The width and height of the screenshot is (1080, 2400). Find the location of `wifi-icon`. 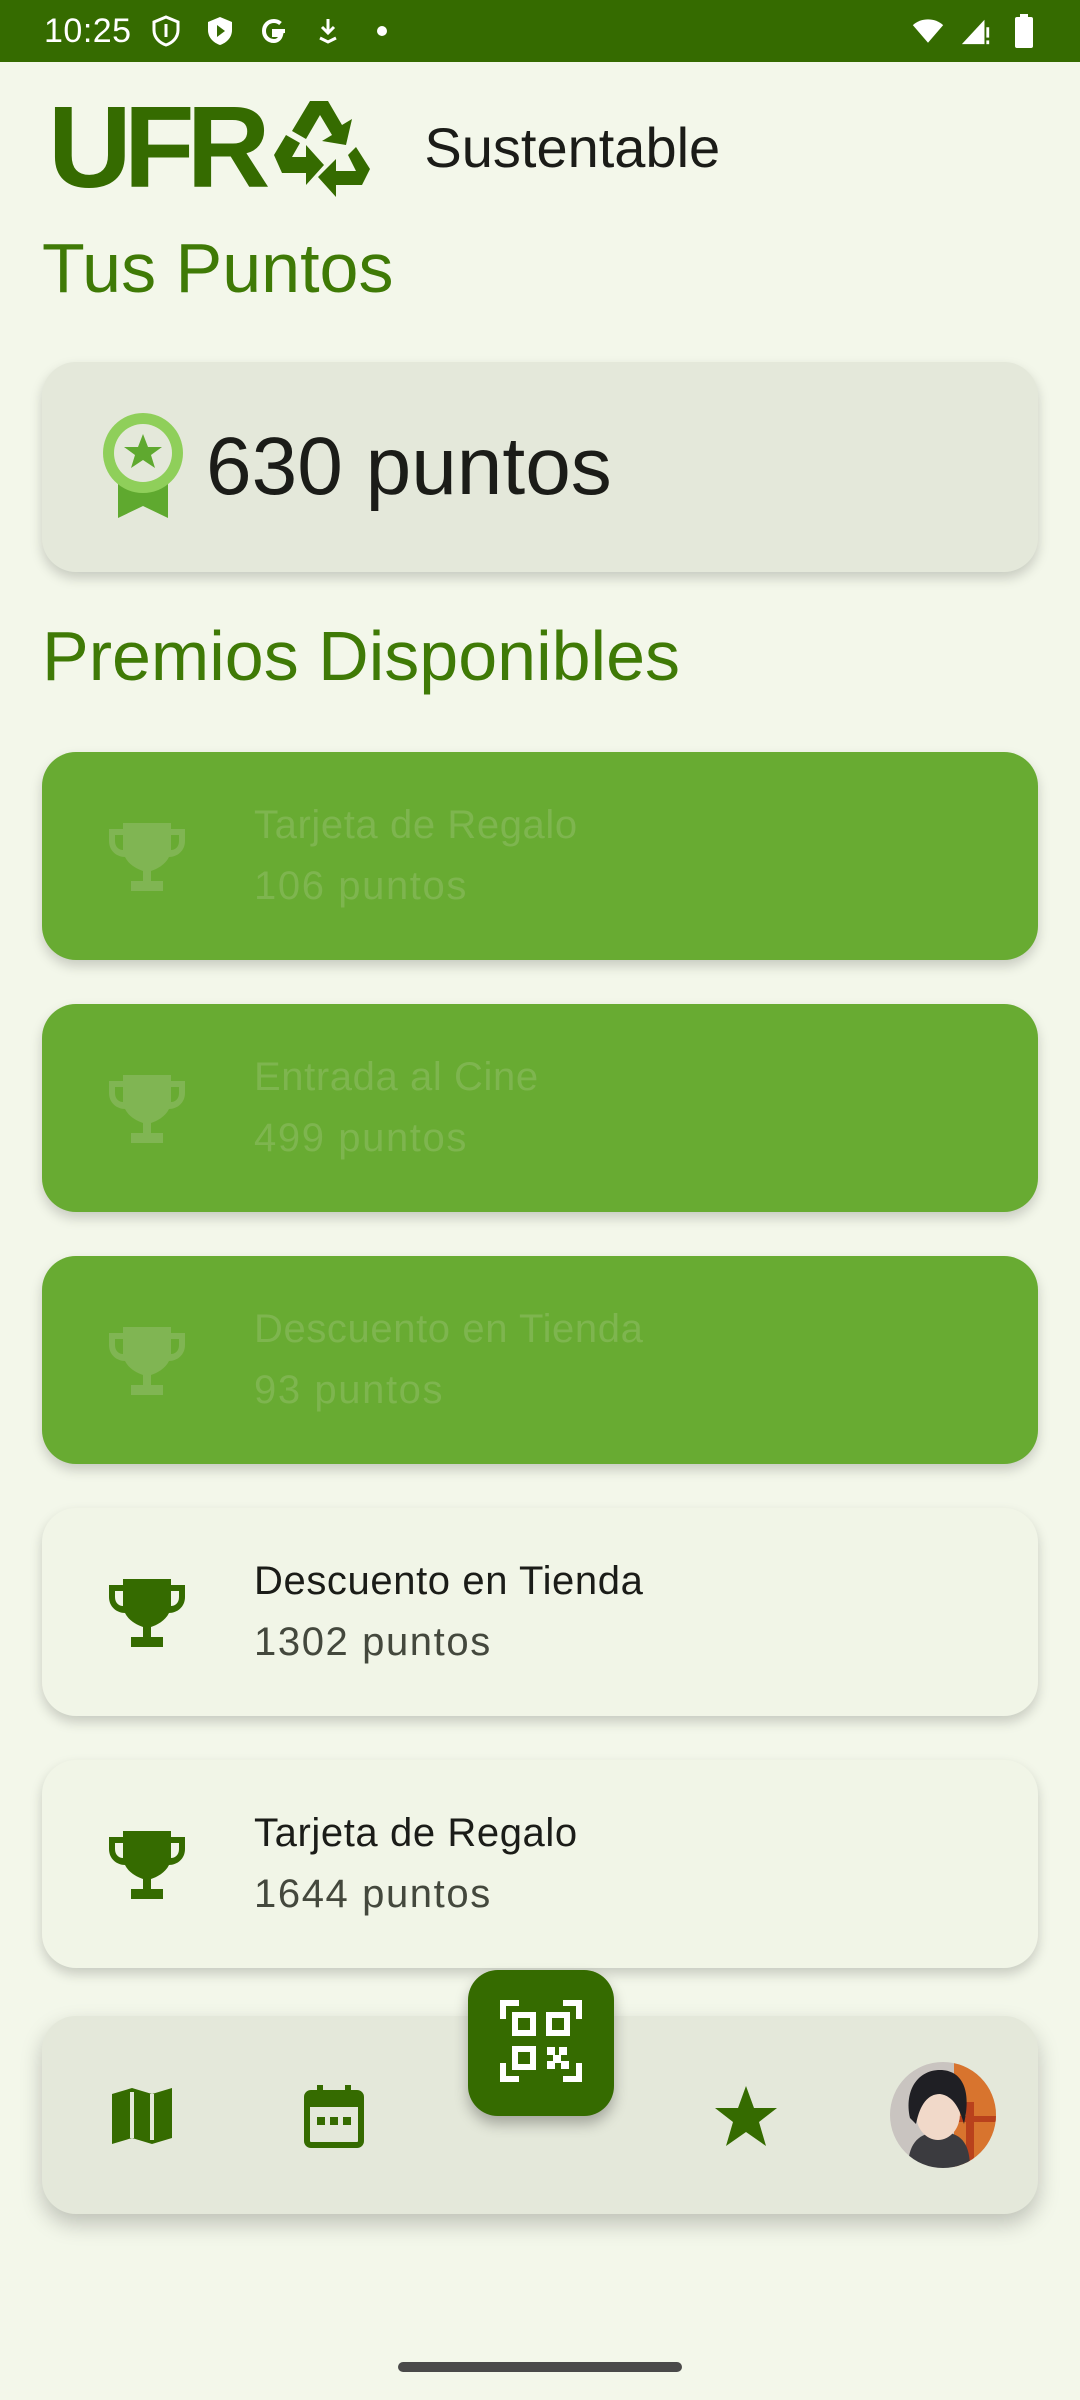

wifi-icon is located at coordinates (928, 31).